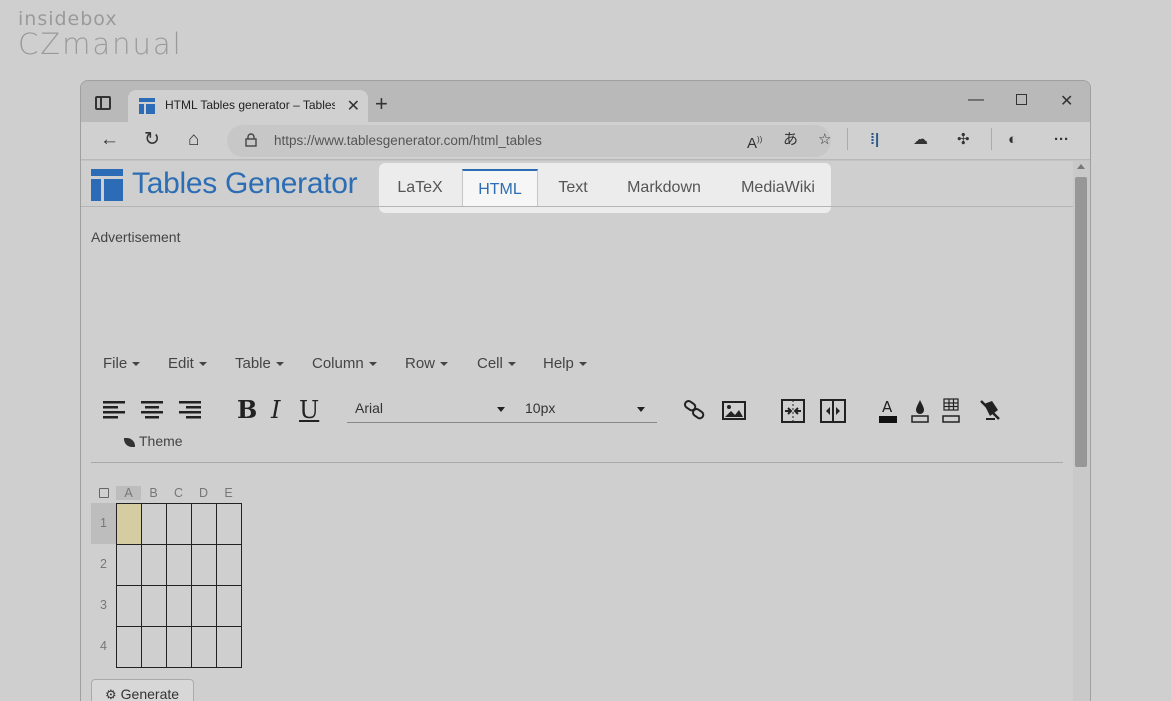 This screenshot has width=1171, height=701. Describe the element at coordinates (229, 565) in the screenshot. I see `table-cell-e2` at that location.